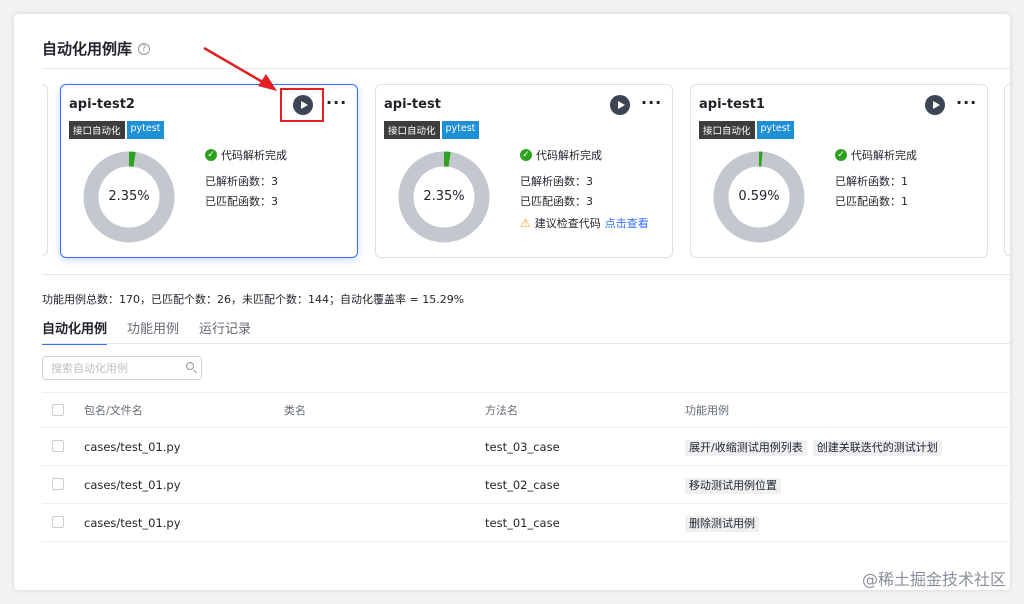  What do you see at coordinates (295, 410) in the screenshot?
I see `column-header: 类名` at bounding box center [295, 410].